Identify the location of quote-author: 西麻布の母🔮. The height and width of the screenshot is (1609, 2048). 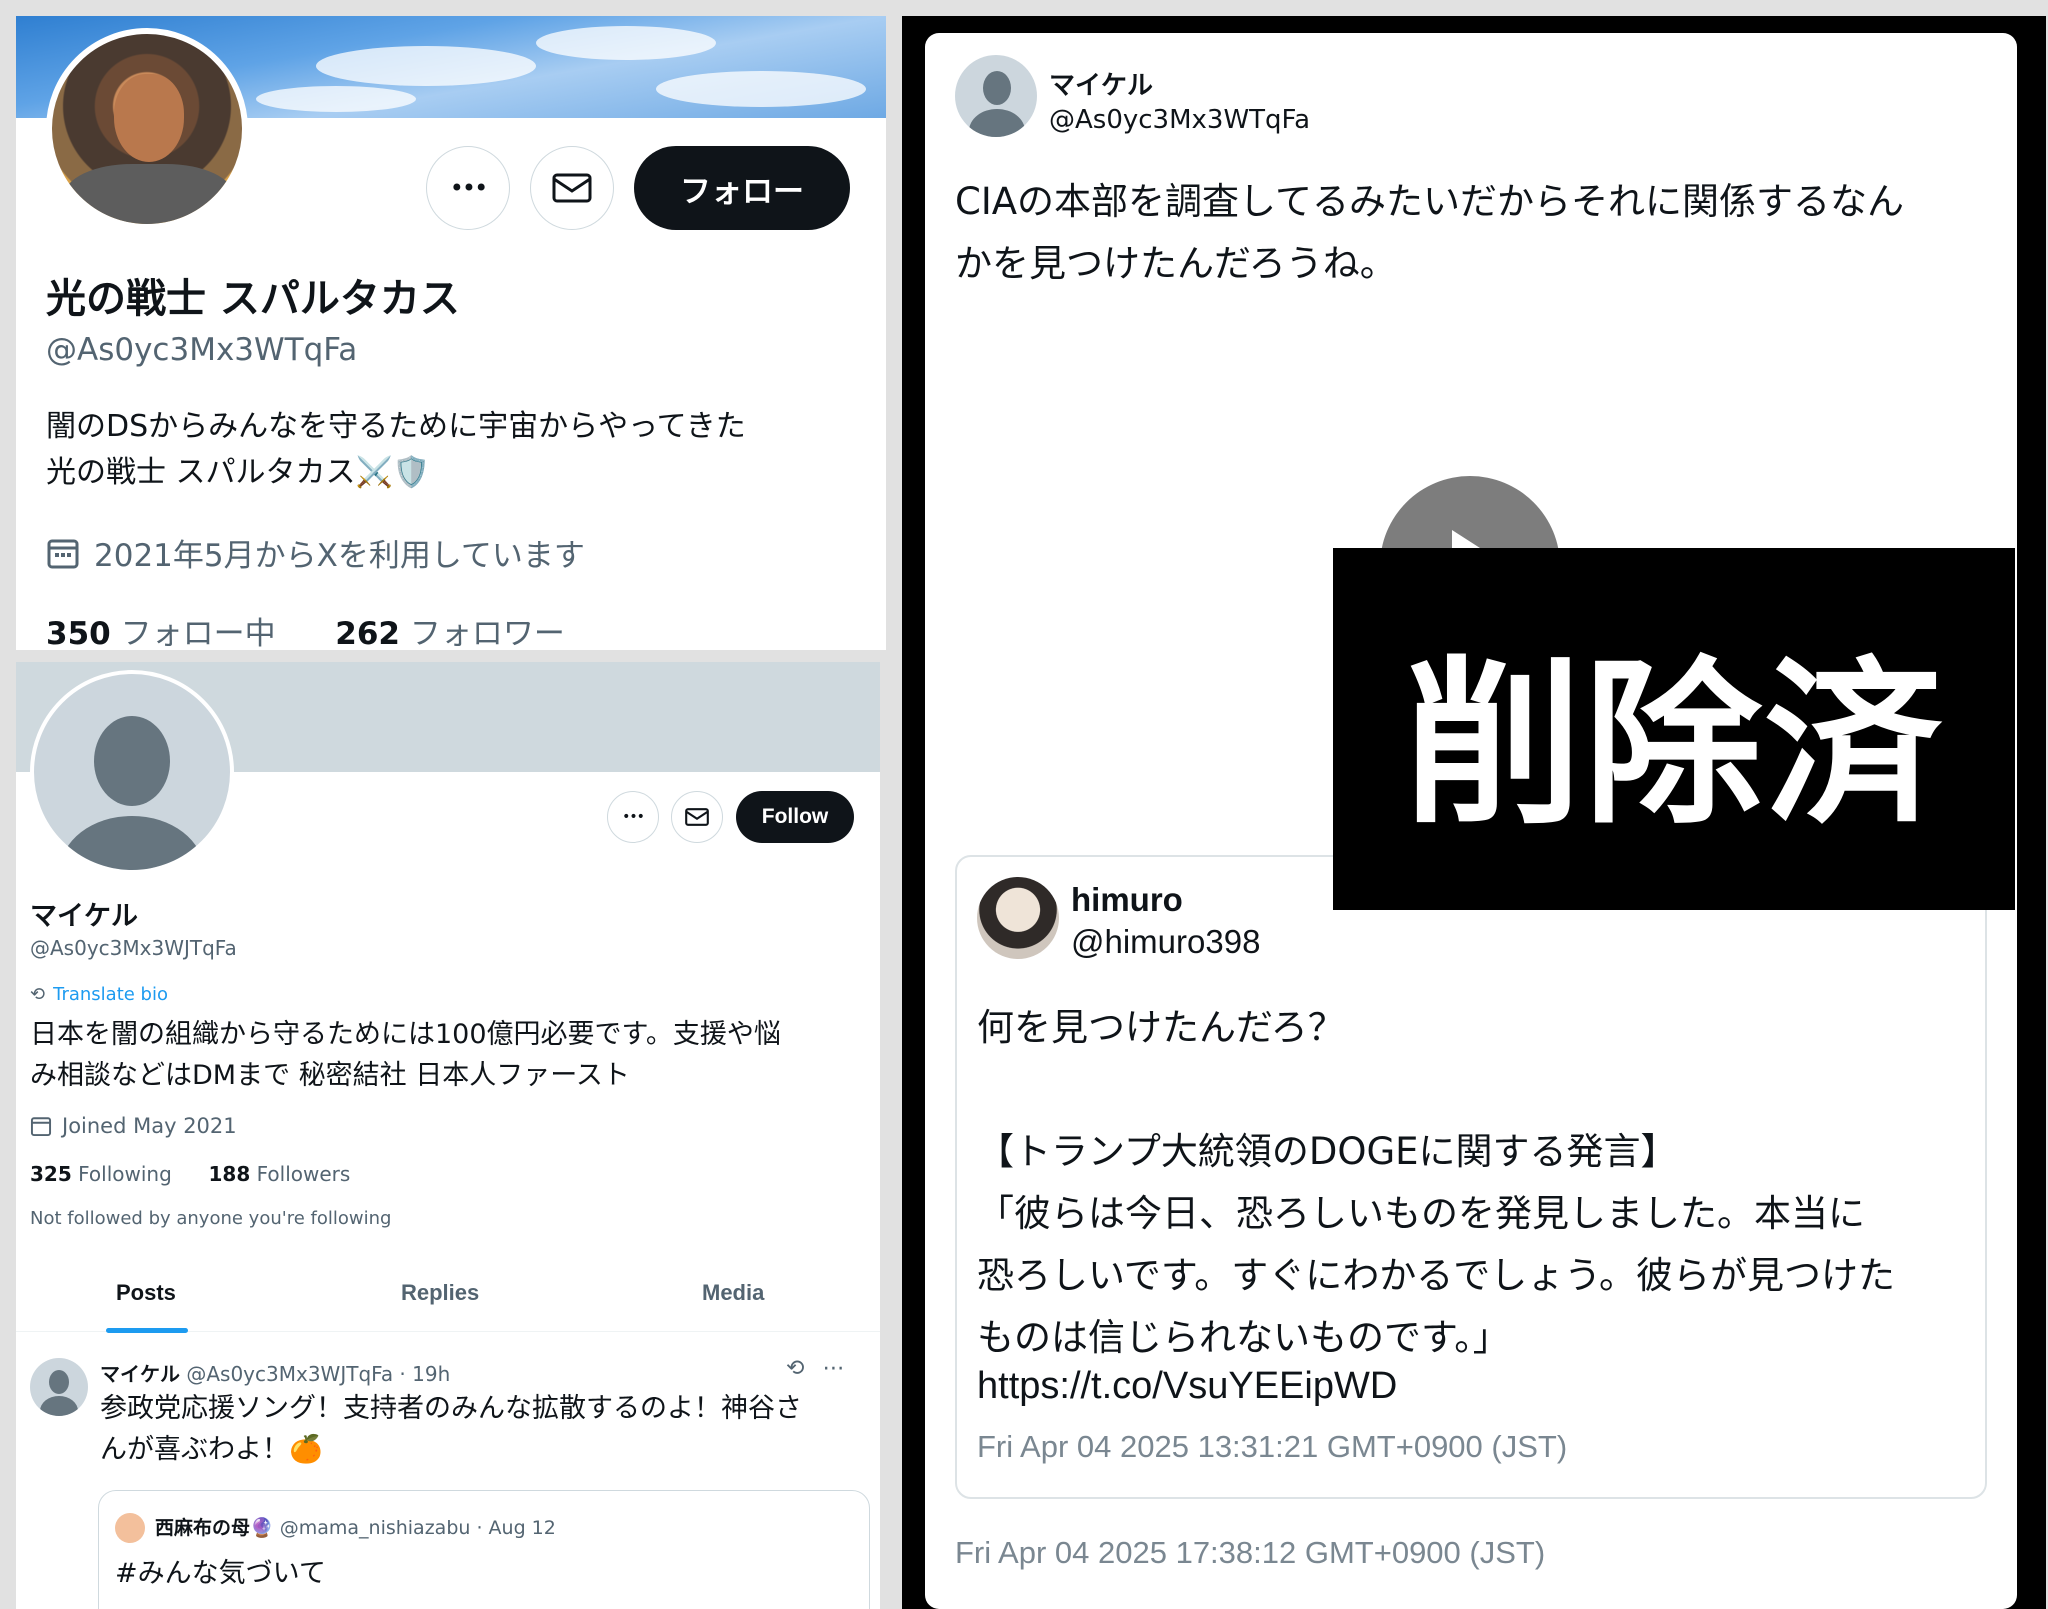
(214, 1528).